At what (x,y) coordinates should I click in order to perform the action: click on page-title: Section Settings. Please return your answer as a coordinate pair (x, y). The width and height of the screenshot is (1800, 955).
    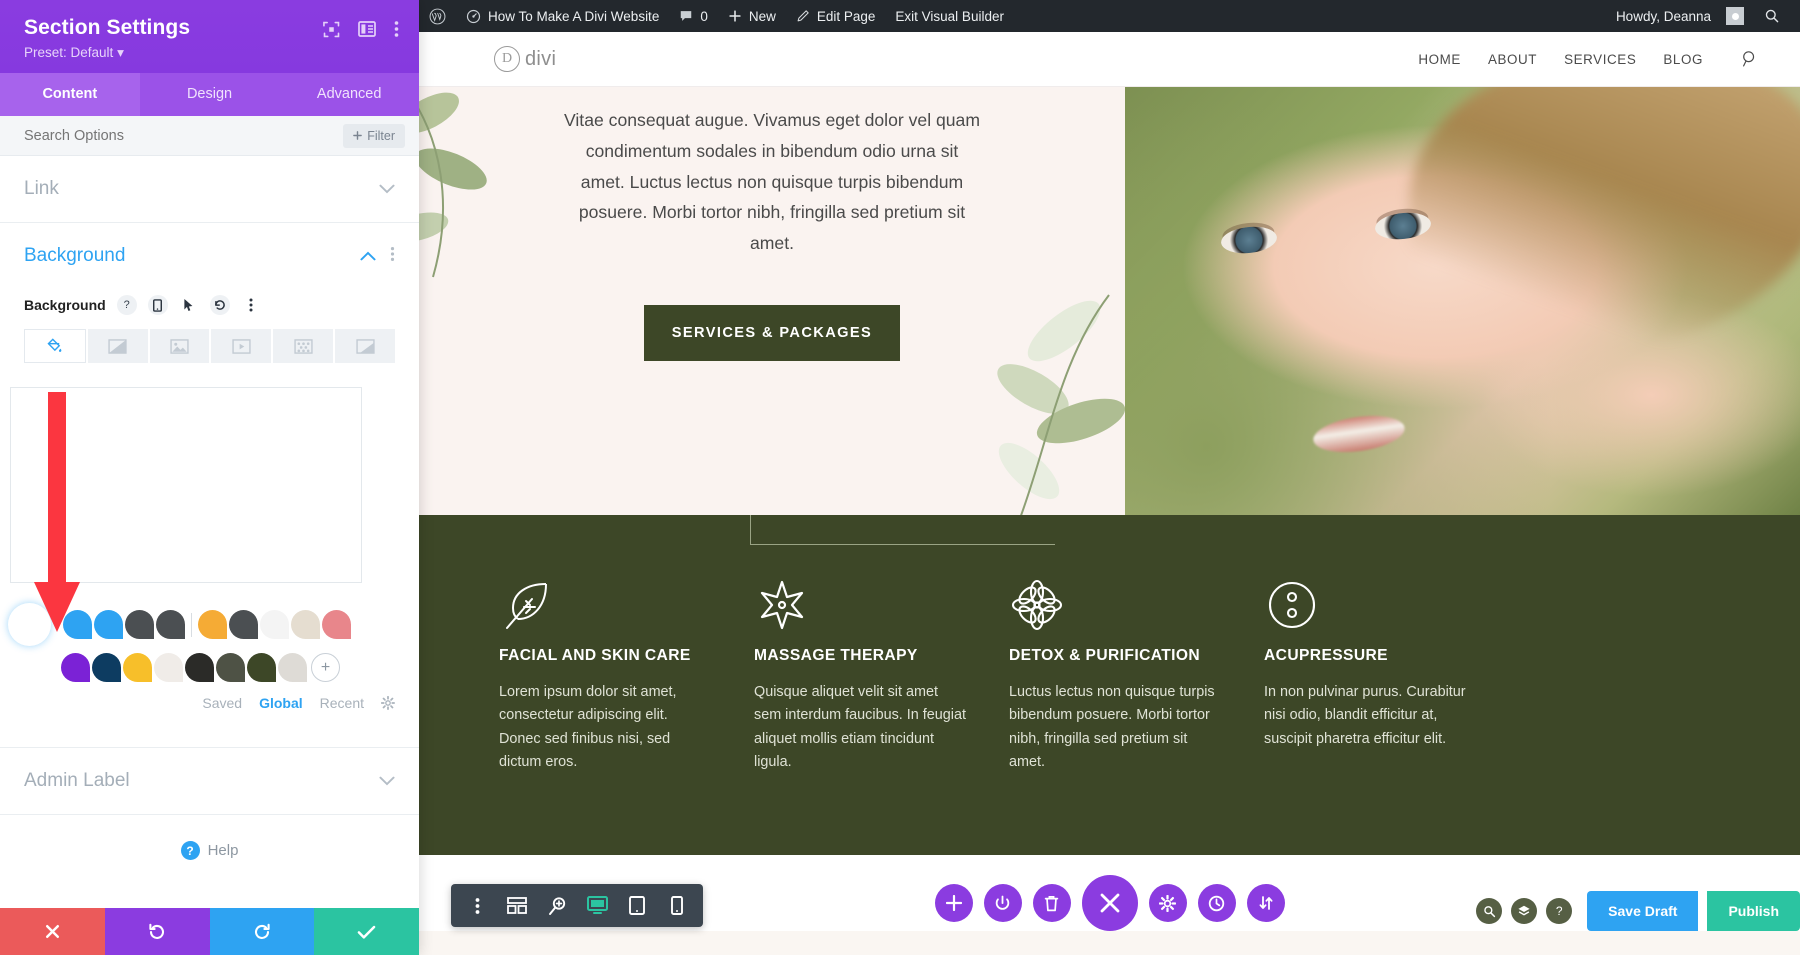
    Looking at the image, I should click on (107, 27).